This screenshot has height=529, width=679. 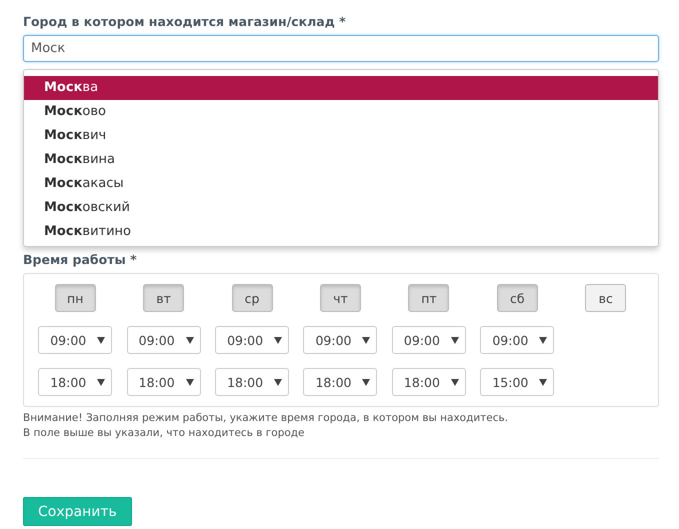 What do you see at coordinates (341, 48) in the screenshot?
I see `city-input: Моск` at bounding box center [341, 48].